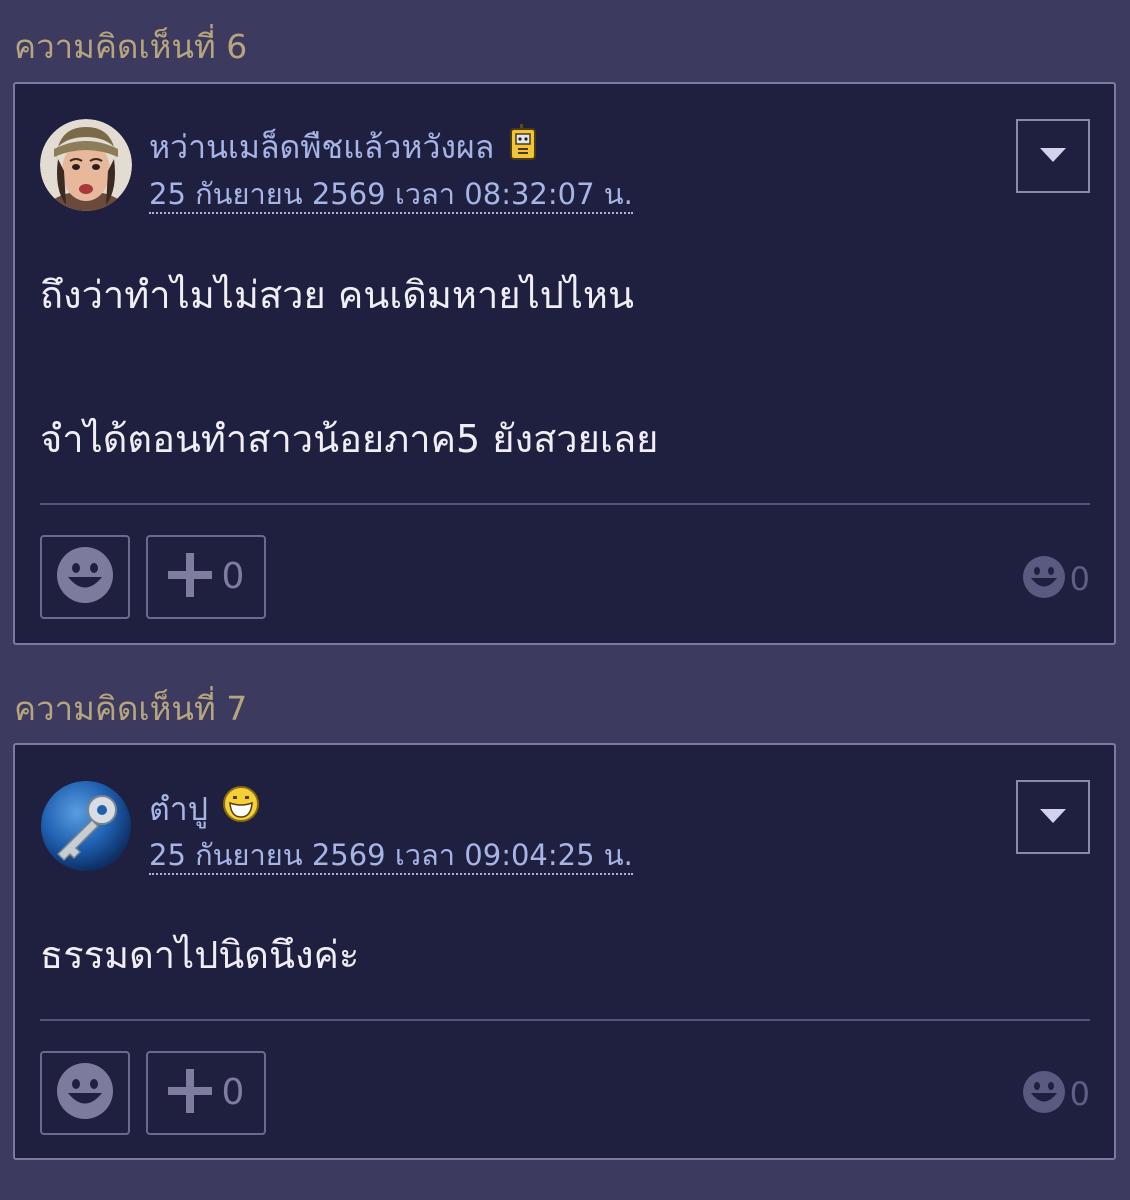  I want to click on username: ตำปู, so click(204, 808).